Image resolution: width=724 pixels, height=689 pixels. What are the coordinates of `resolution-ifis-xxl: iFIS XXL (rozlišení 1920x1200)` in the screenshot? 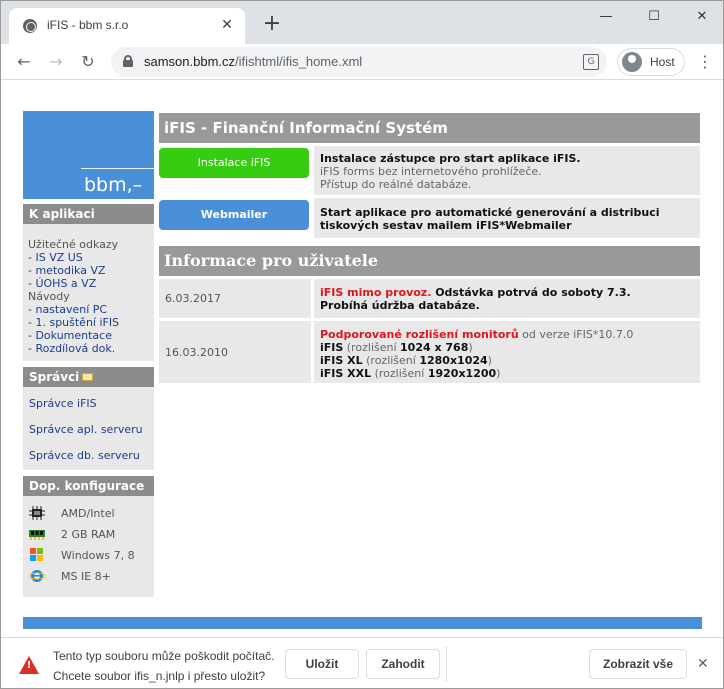 It's located at (410, 373).